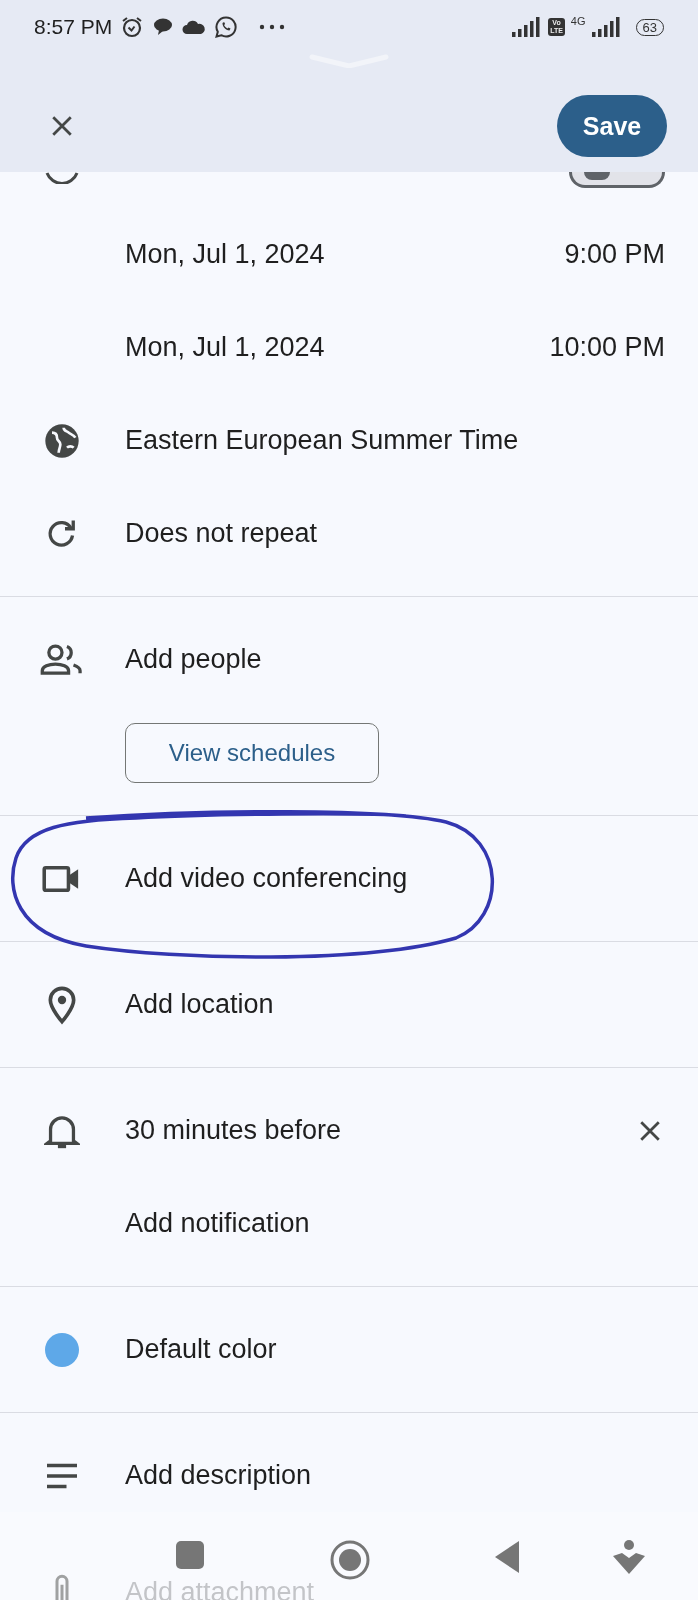 The height and width of the screenshot is (1600, 698). What do you see at coordinates (193, 659) in the screenshot?
I see `add-option: Add people` at bounding box center [193, 659].